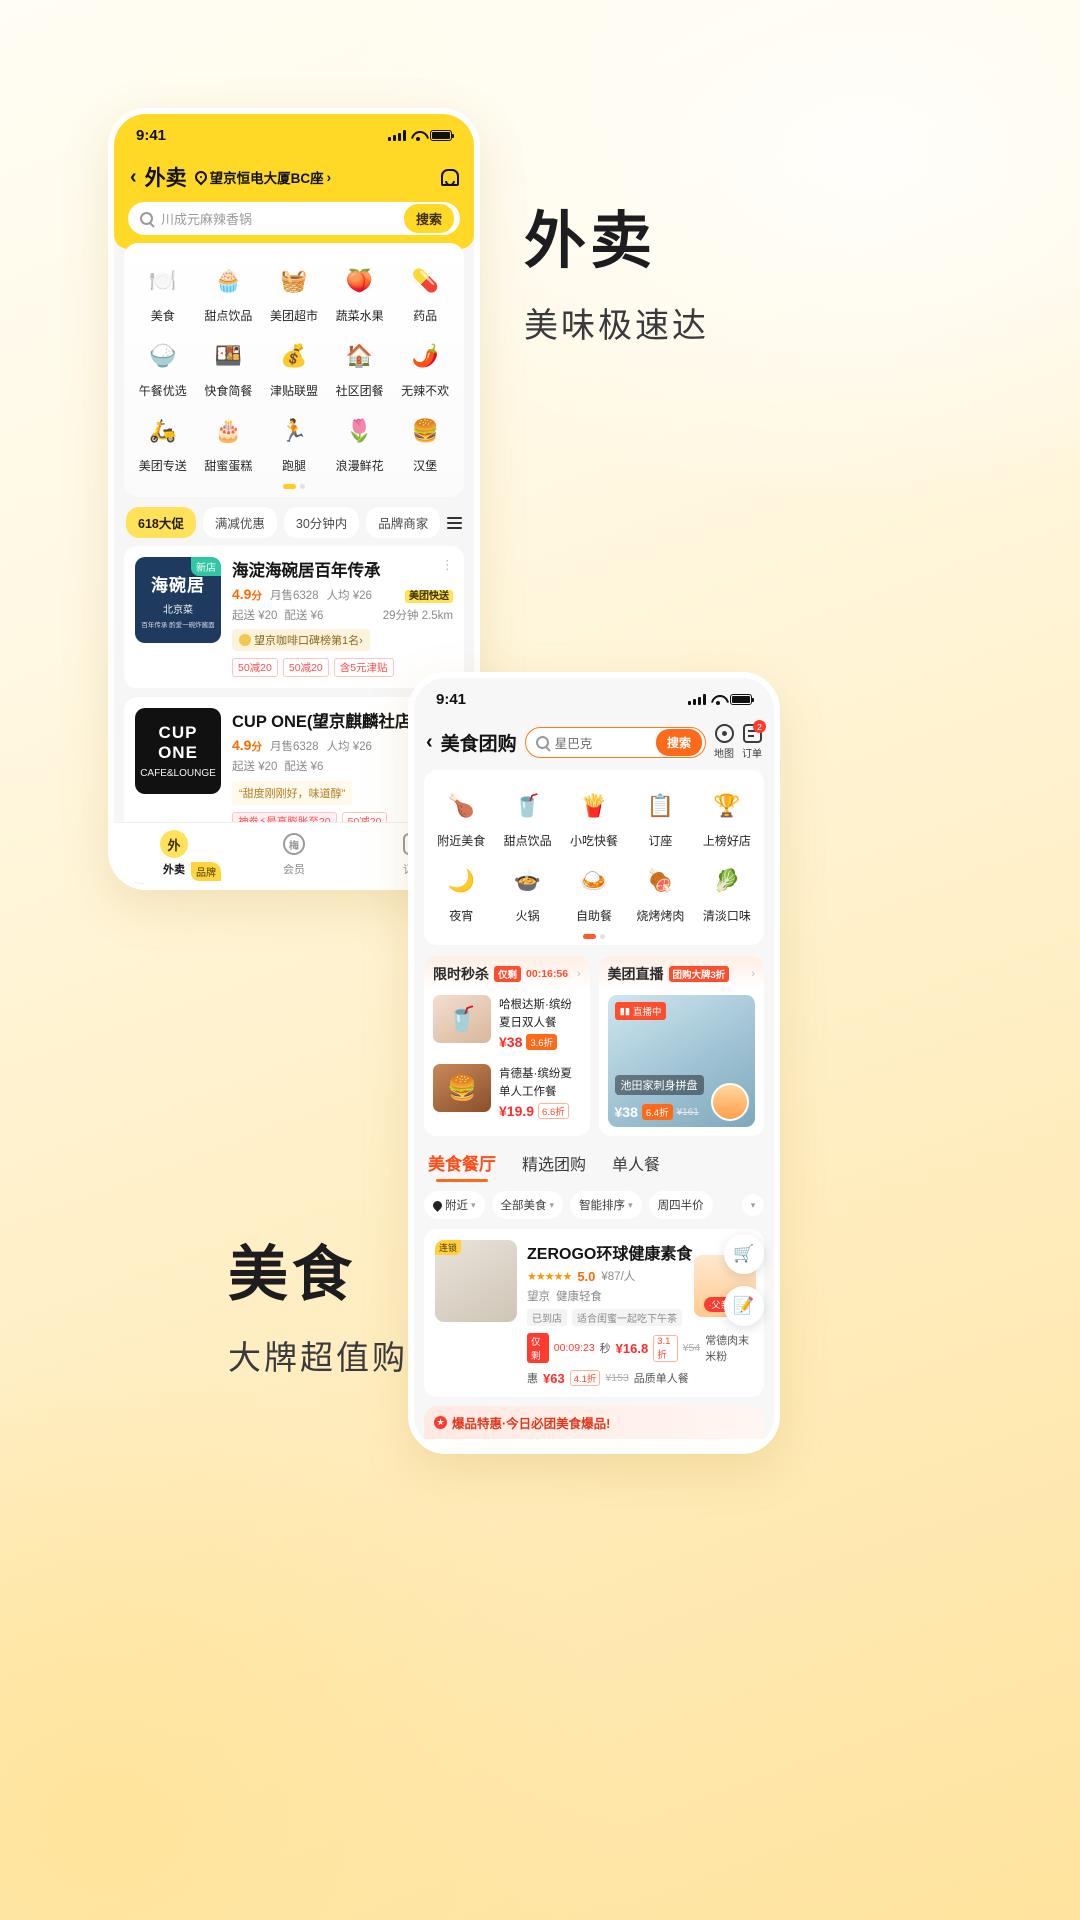  I want to click on tuangou-filter-2: 智能排序 ▾, so click(606, 1205).